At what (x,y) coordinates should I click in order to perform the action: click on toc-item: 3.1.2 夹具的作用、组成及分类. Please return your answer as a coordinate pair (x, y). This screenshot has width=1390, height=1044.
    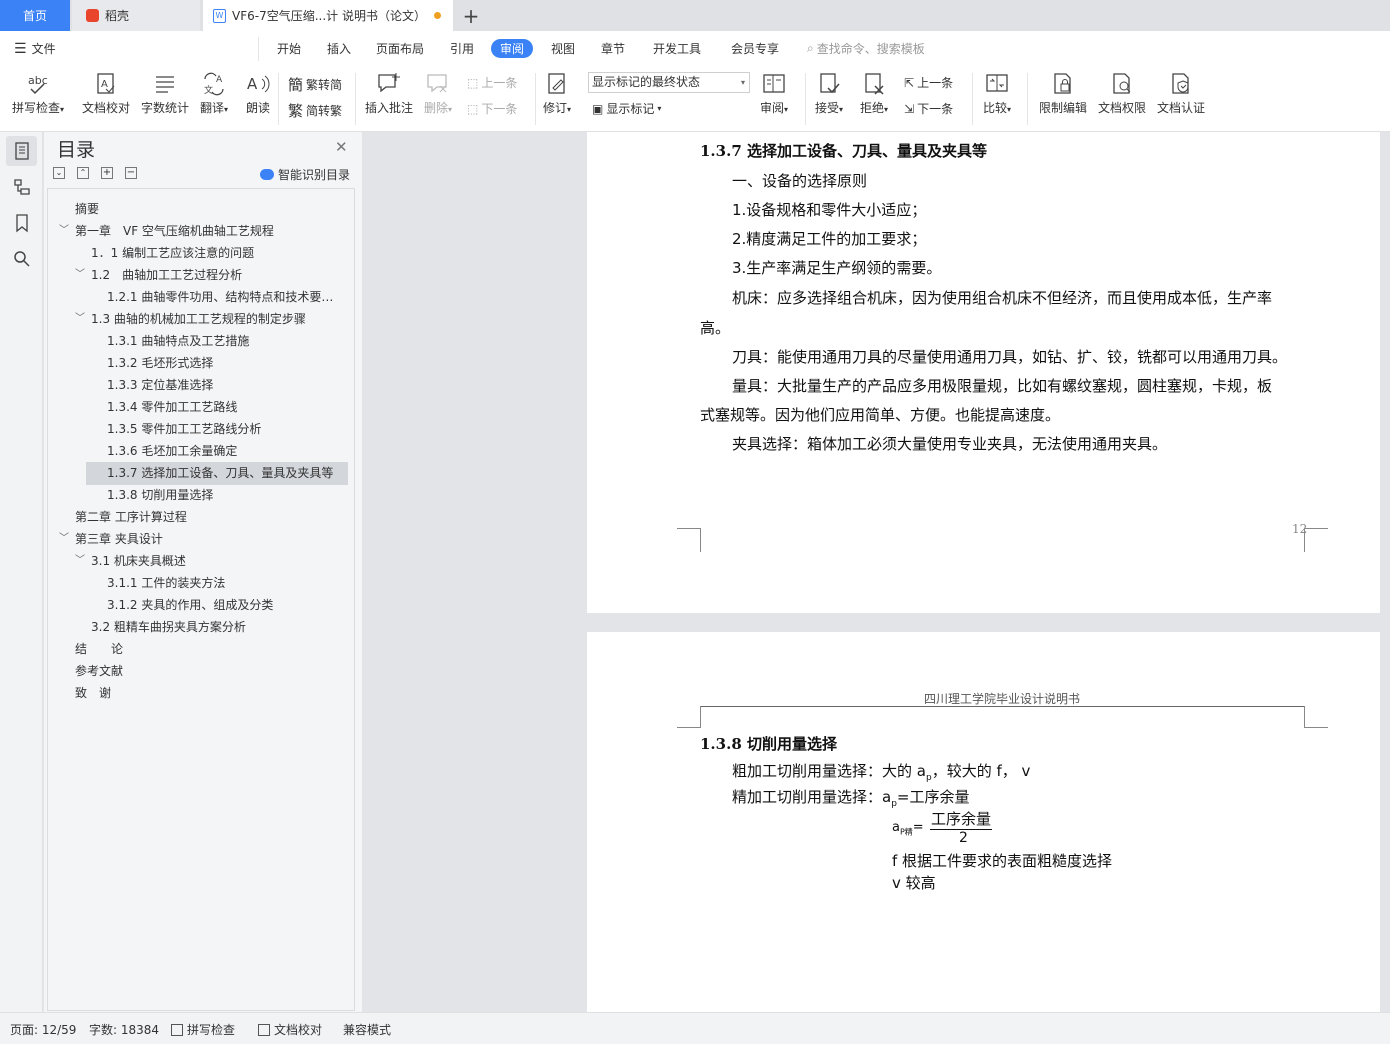
    Looking at the image, I should click on (226, 605).